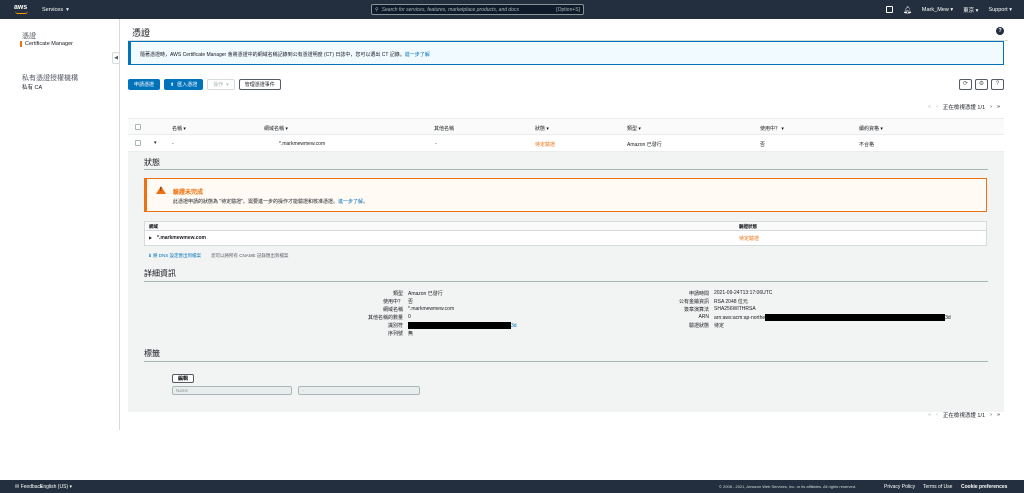 Image resolution: width=1024 pixels, height=493 pixels. Describe the element at coordinates (302, 144) in the screenshot. I see `cell-domain: *.markmewmew.com` at that location.